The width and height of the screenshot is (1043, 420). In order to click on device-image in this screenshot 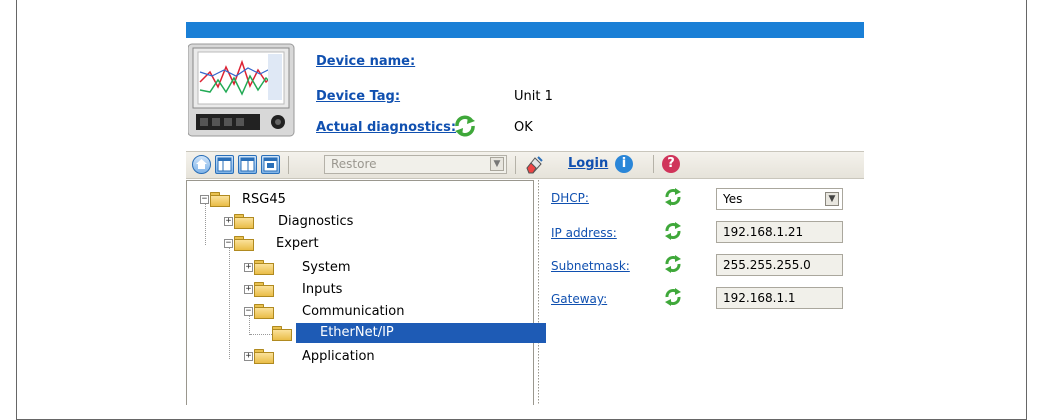, I will do `click(242, 90)`.